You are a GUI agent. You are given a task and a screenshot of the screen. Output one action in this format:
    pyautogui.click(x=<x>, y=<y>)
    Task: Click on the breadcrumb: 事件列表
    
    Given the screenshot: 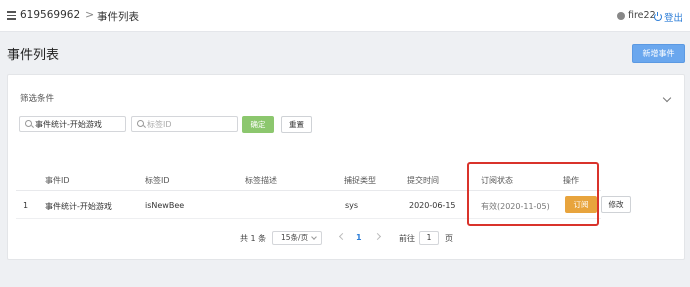 What is the action you would take?
    pyautogui.click(x=118, y=17)
    